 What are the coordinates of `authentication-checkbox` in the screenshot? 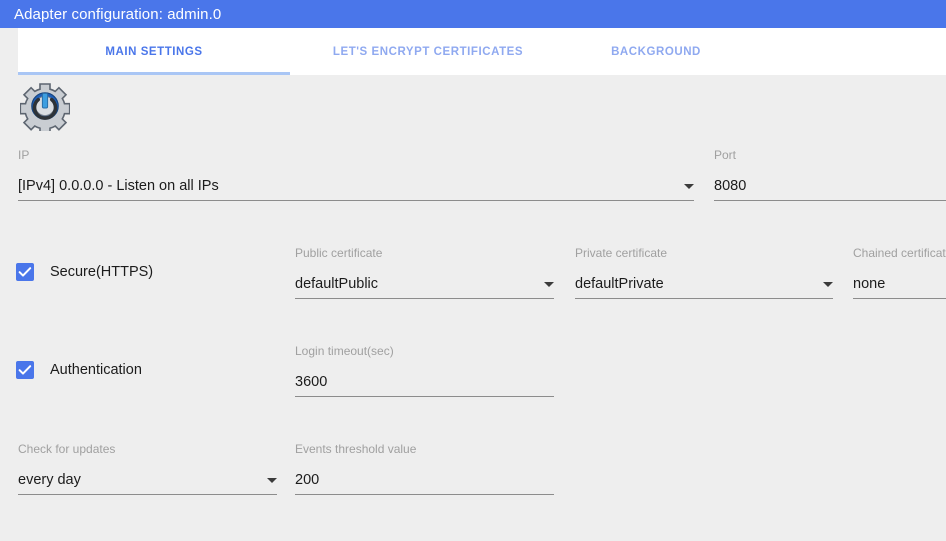 It's located at (25, 370).